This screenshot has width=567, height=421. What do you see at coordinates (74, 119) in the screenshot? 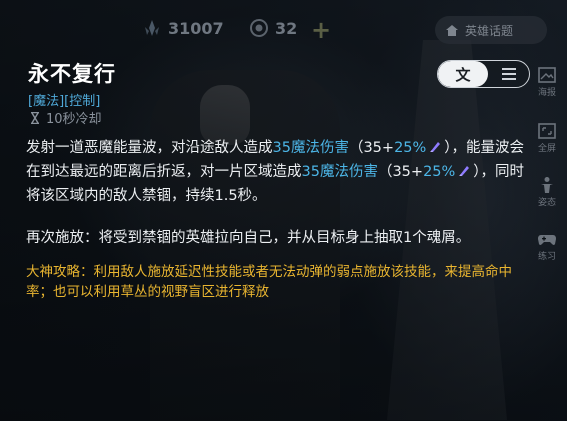
I see `cooldown-label: 10秒冷却` at bounding box center [74, 119].